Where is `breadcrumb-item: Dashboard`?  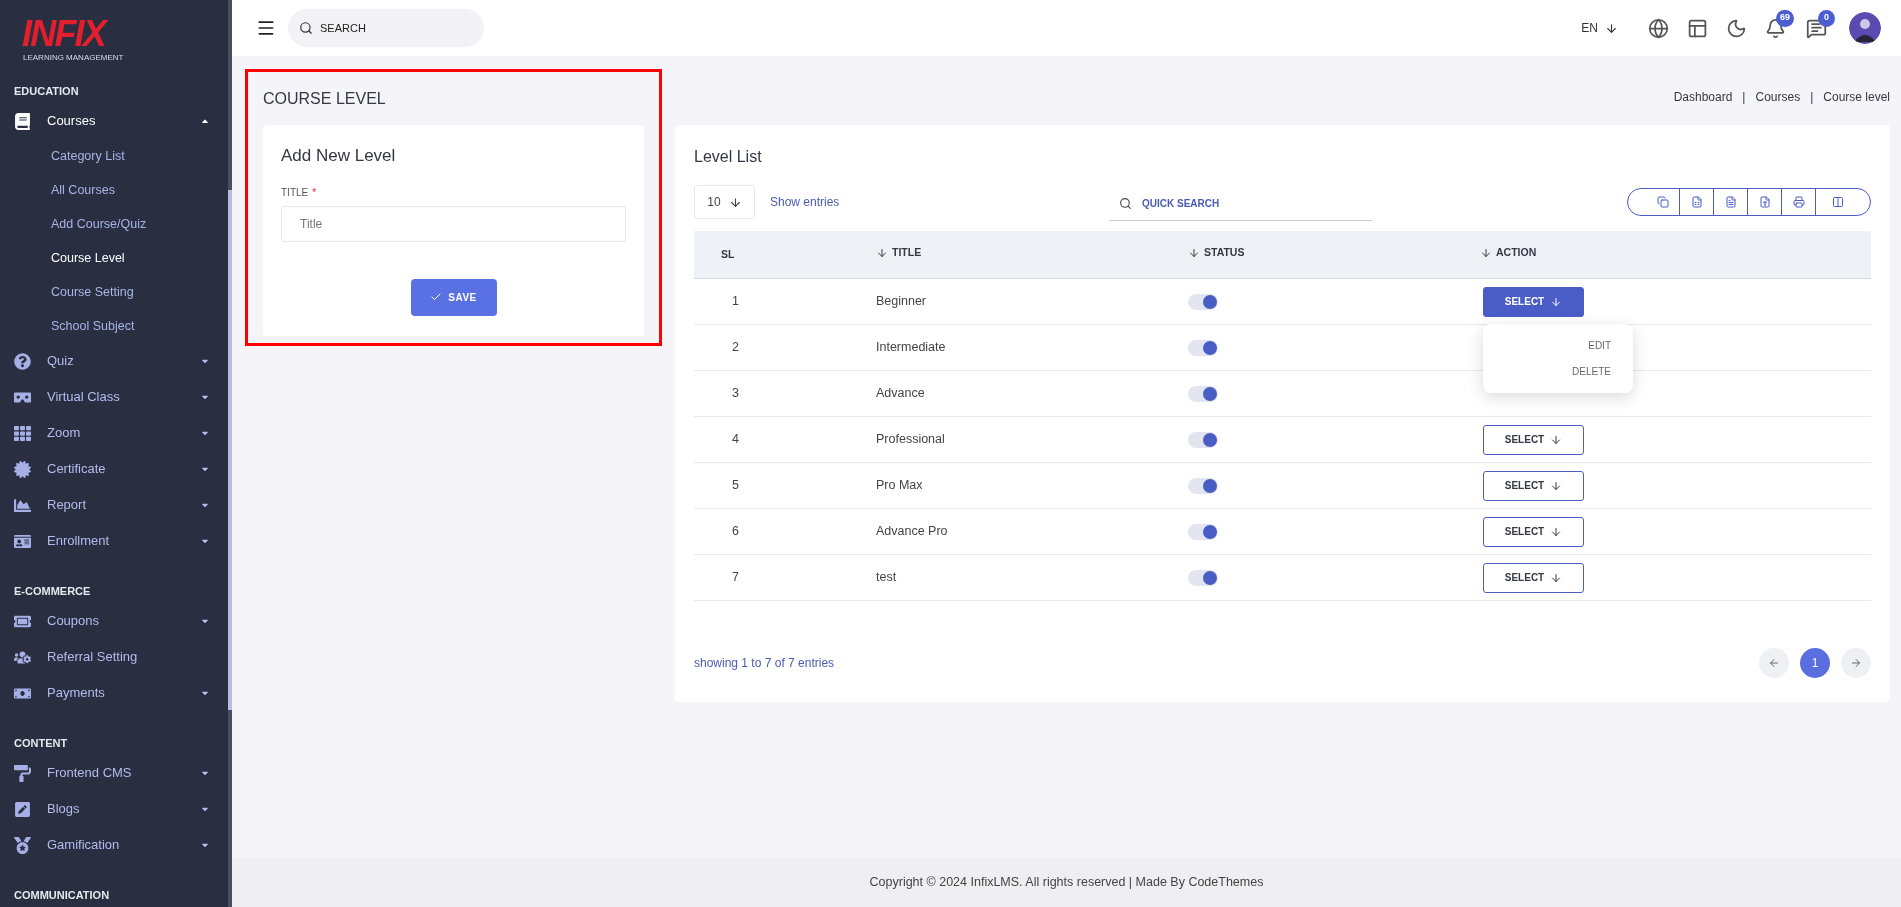
breadcrumb-item: Dashboard is located at coordinates (1703, 97).